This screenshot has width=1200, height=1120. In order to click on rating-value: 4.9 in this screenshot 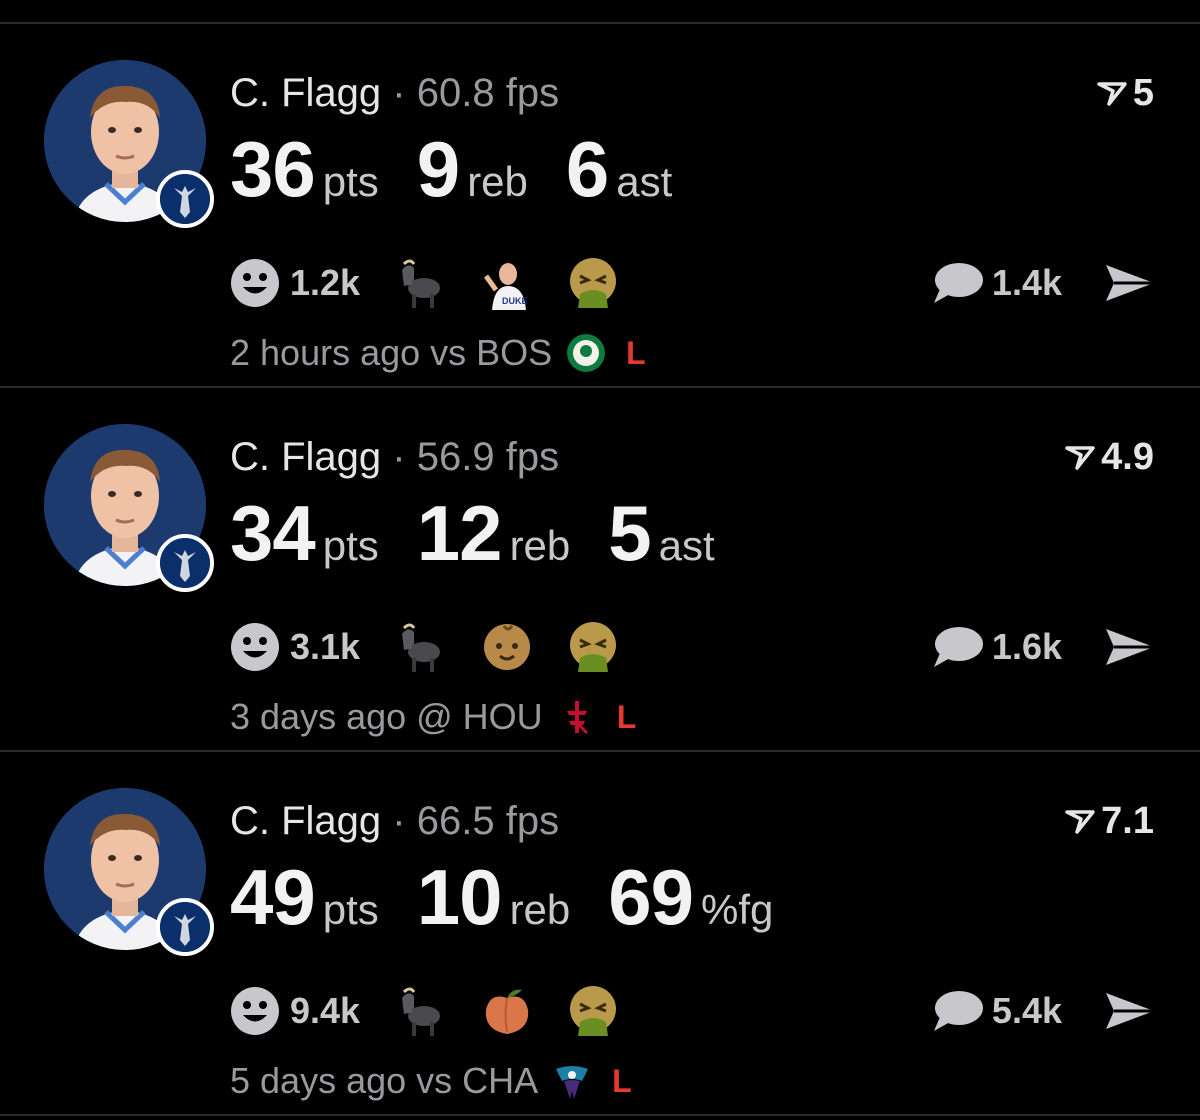, I will do `click(1127, 457)`.